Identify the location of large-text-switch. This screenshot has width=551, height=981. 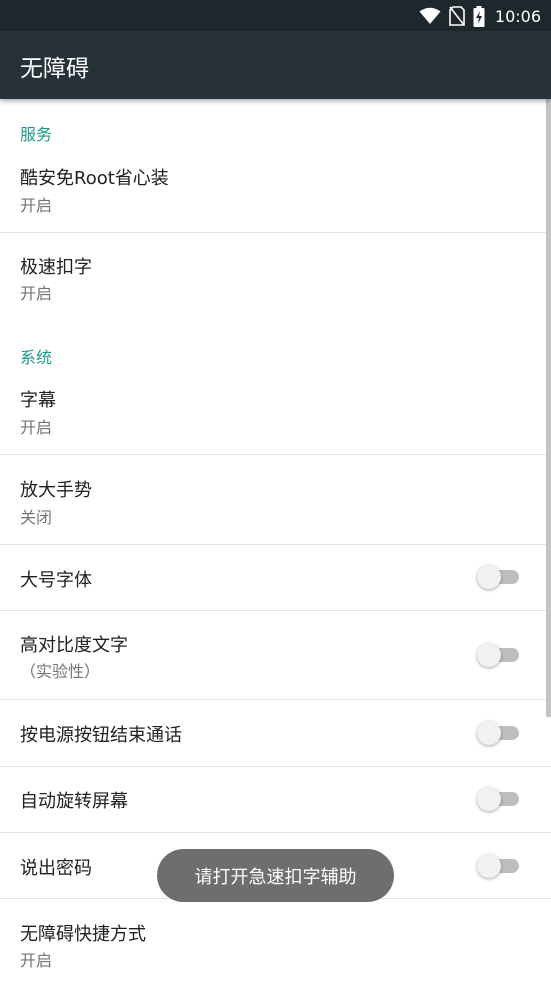
(499, 577).